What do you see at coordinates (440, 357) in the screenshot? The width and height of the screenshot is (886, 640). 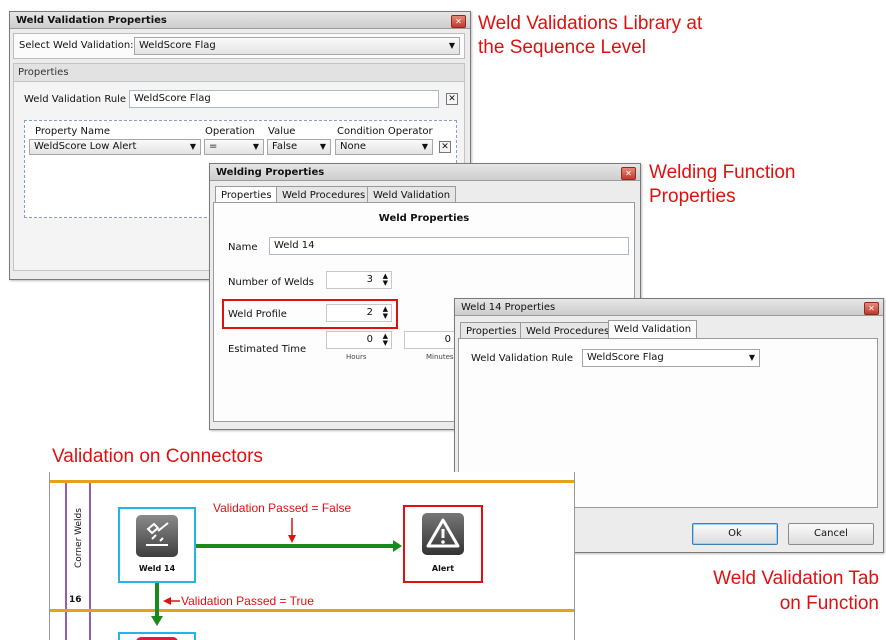 I see `minutes-label: Minutes` at bounding box center [440, 357].